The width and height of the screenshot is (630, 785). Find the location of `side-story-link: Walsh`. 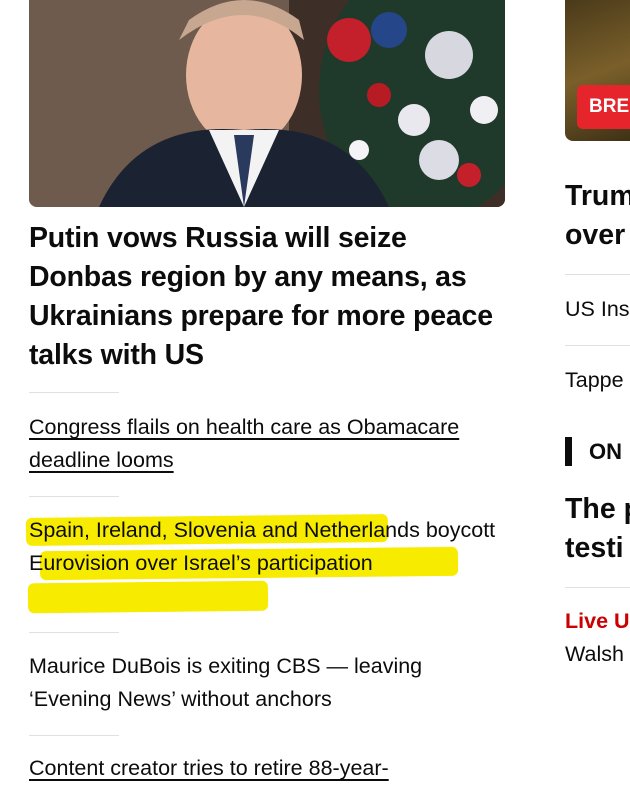

side-story-link: Walsh is located at coordinates (594, 654).